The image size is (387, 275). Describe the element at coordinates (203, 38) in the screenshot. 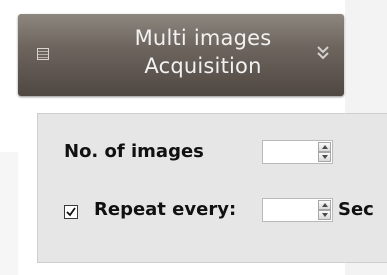

I see `header-title-line1: Multi images` at that location.